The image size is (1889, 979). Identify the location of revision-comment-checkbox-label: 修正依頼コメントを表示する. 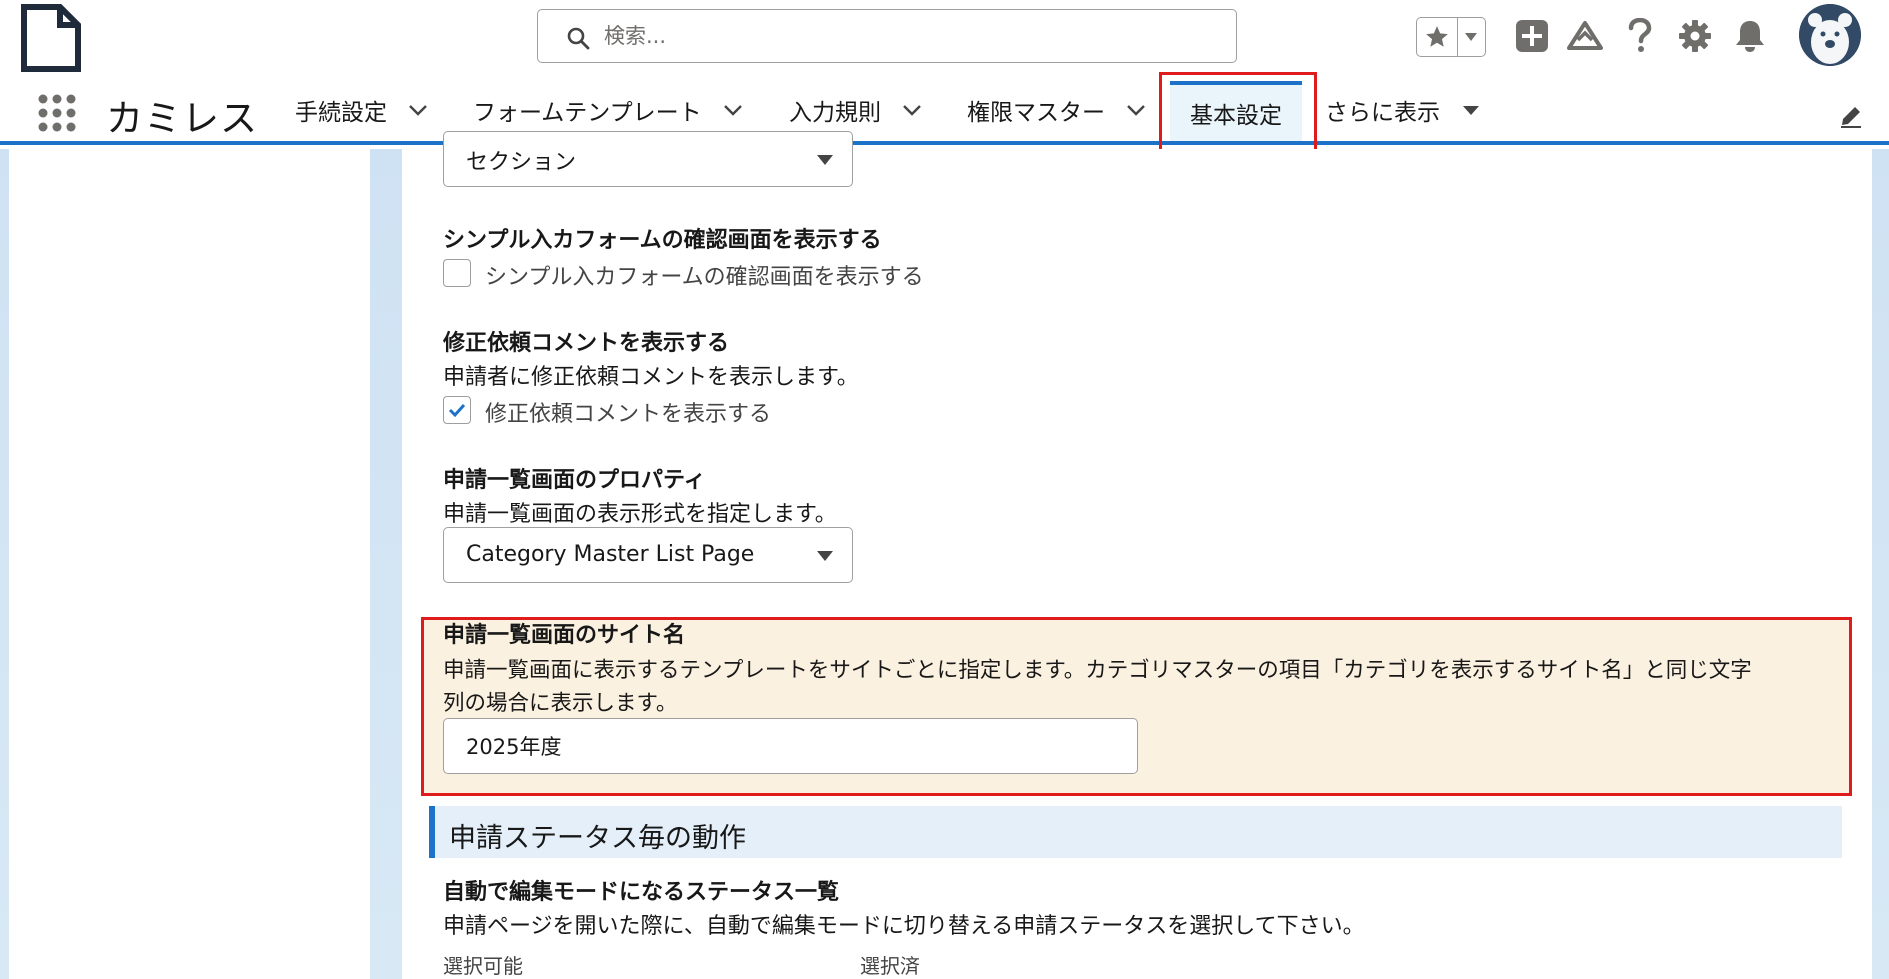
(628, 412).